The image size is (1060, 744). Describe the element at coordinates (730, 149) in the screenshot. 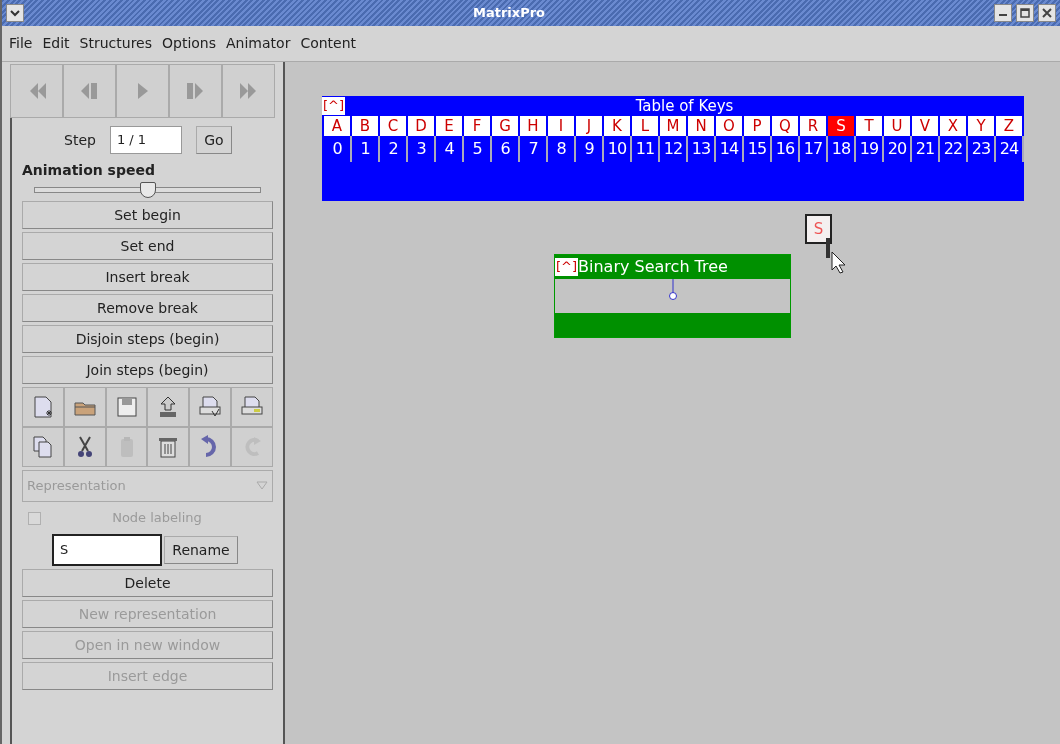

I see `index-label: 14` at that location.